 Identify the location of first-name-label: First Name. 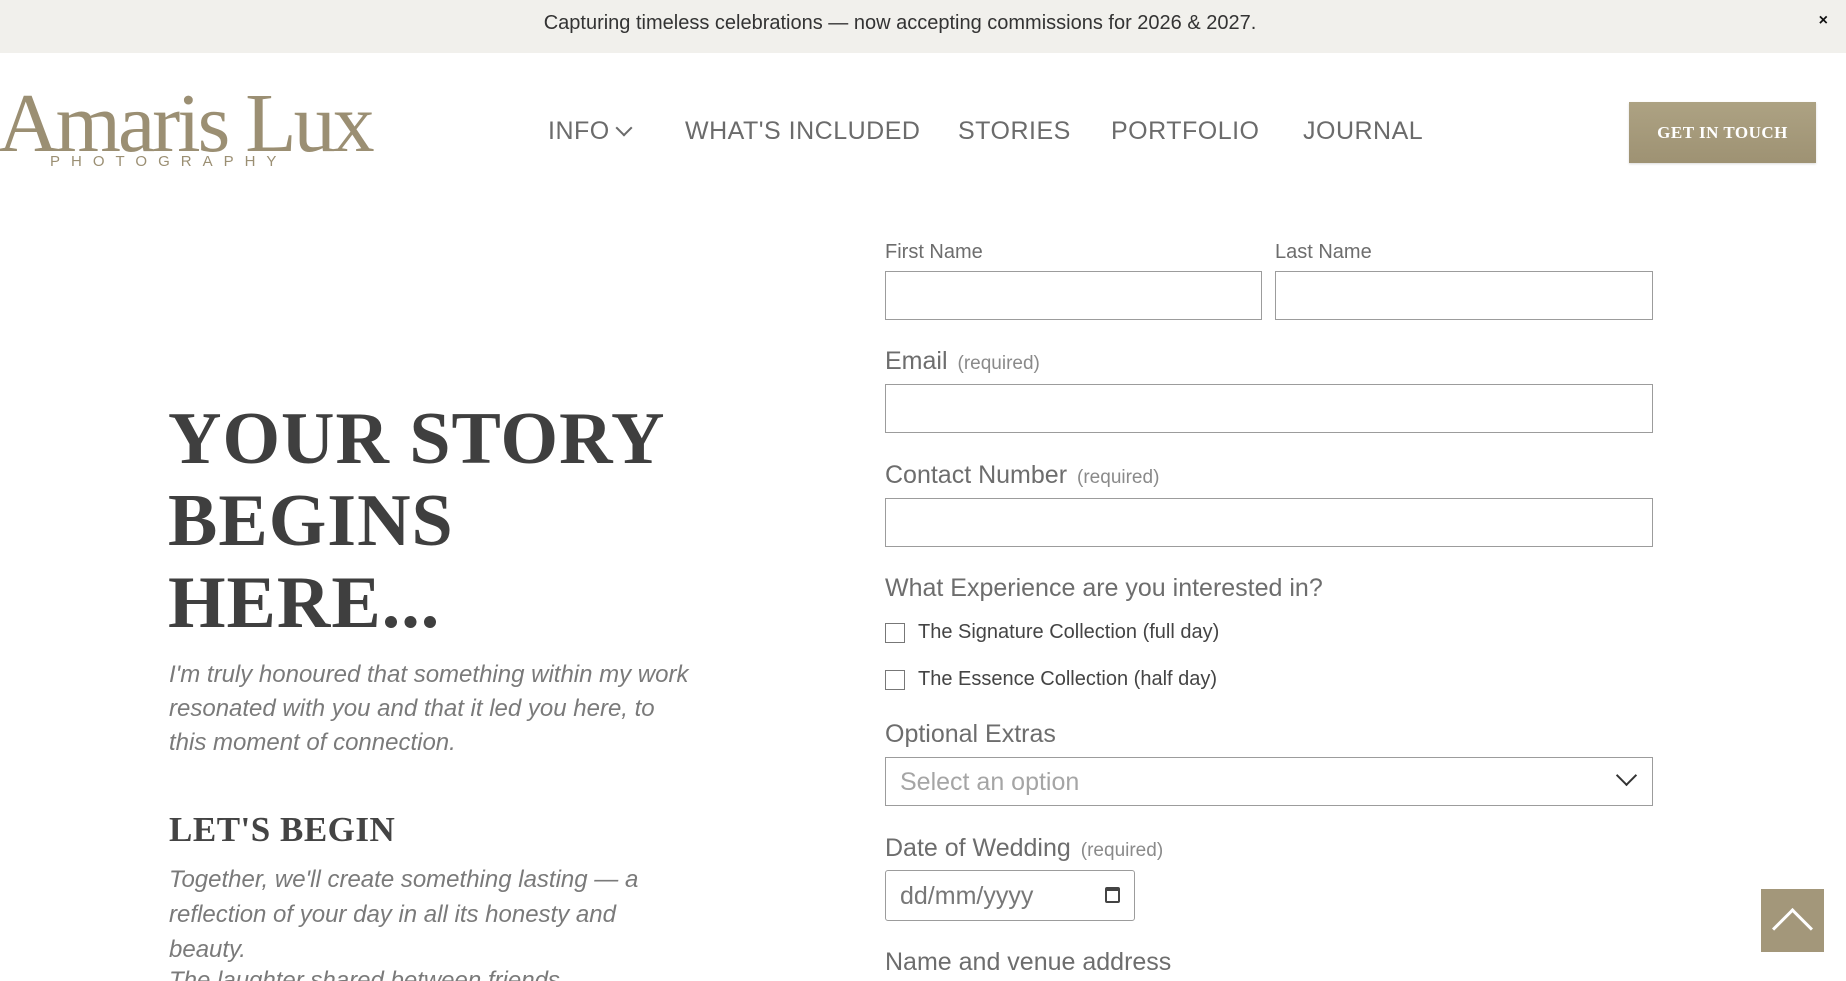
(934, 252).